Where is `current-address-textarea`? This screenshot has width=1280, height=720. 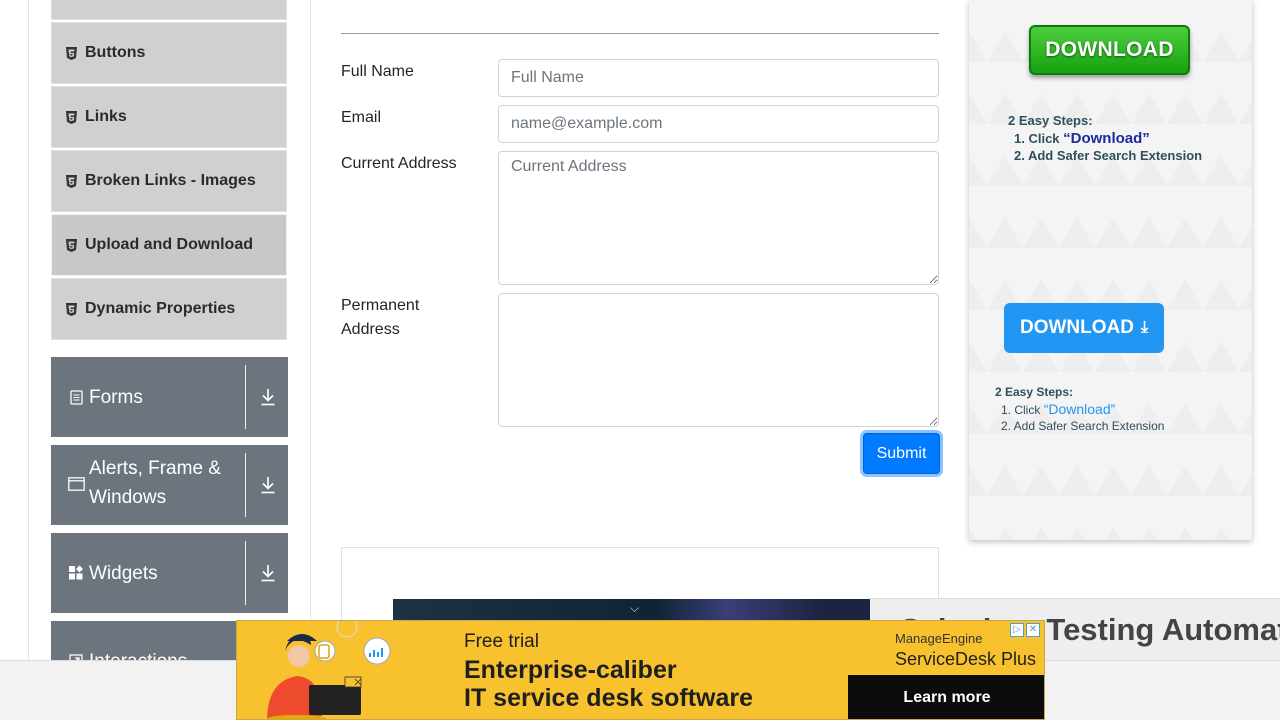 current-address-textarea is located at coordinates (718, 218).